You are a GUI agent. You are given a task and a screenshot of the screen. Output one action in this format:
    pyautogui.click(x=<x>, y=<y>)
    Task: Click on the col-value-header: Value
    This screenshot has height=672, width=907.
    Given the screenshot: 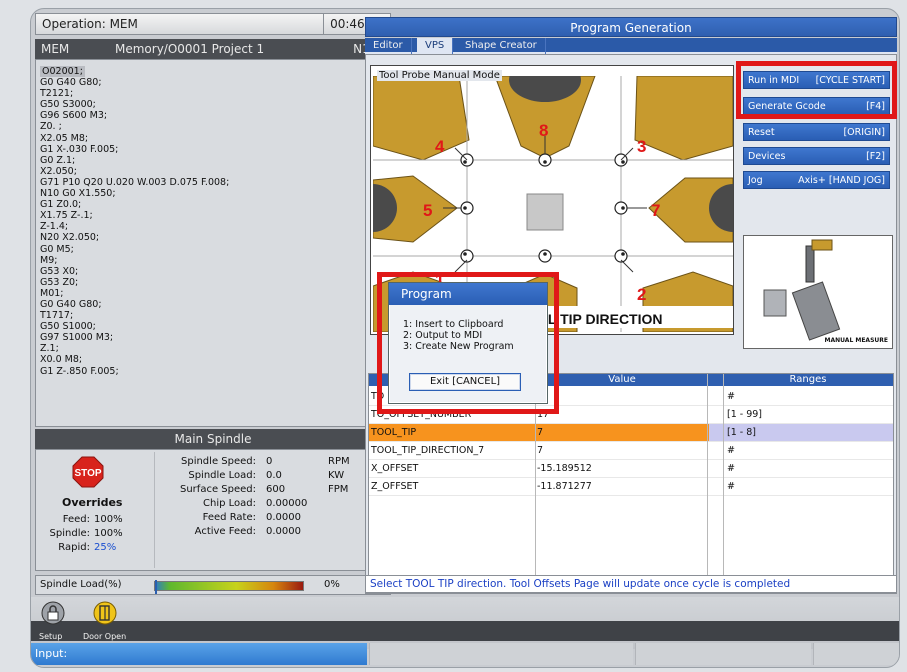 What is the action you would take?
    pyautogui.click(x=622, y=379)
    